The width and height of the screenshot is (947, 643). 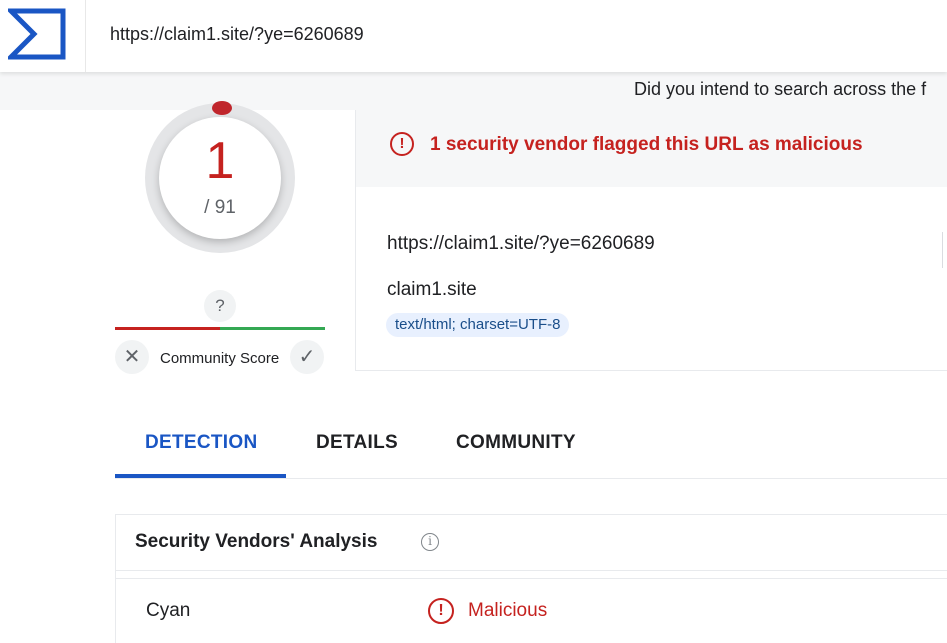 I want to click on tab-details: DETAILS, so click(x=357, y=443).